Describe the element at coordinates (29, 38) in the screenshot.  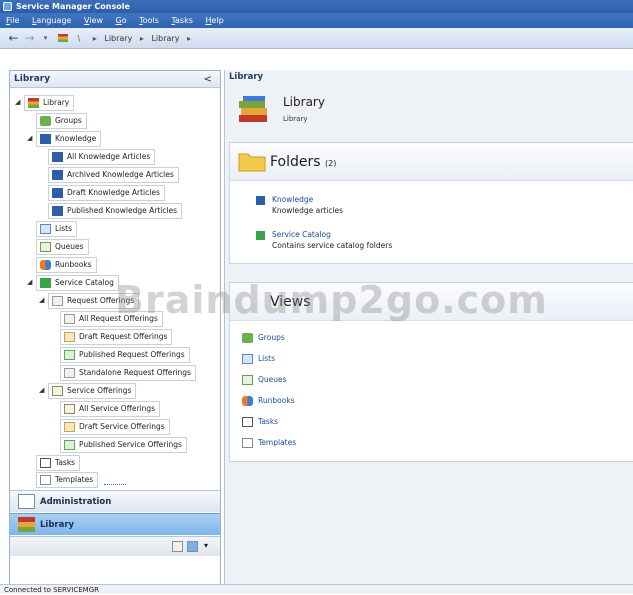
I see `forward-arrow-icon: →` at that location.